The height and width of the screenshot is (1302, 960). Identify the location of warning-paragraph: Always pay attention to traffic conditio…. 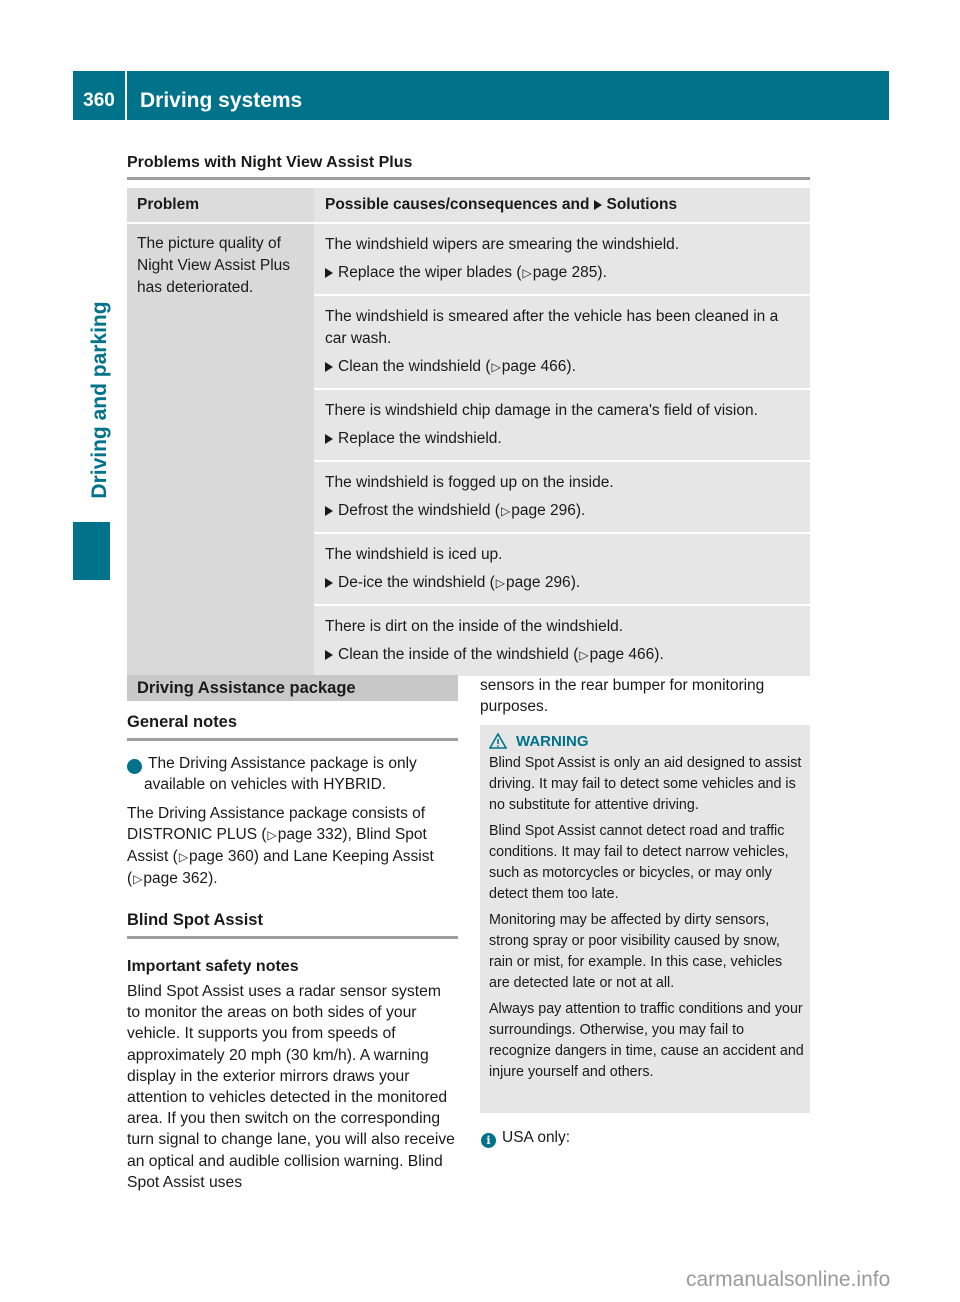
(646, 1040).